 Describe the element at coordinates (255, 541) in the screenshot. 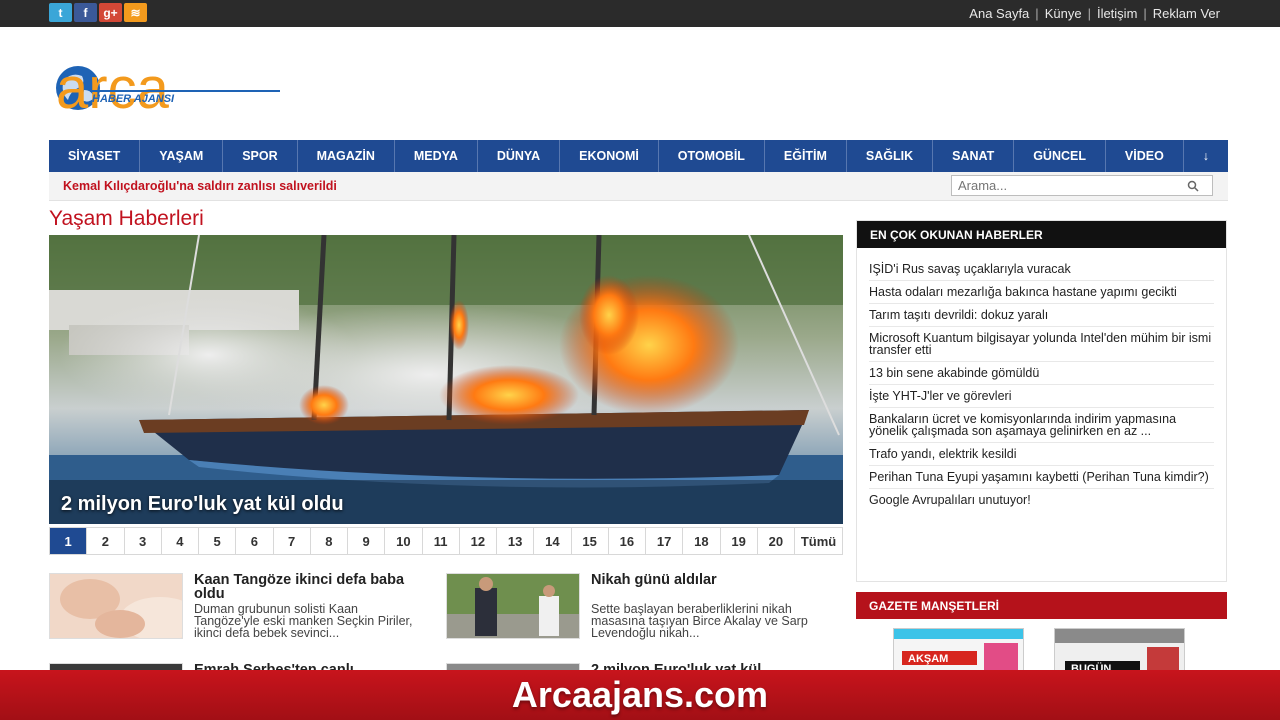

I see `page-button: 6` at that location.